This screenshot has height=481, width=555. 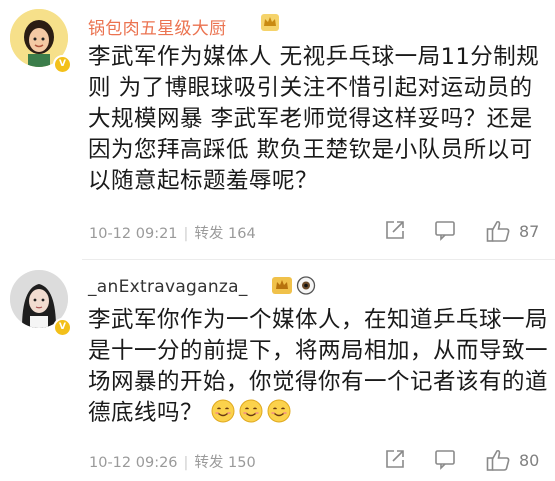 What do you see at coordinates (529, 460) in the screenshot?
I see `like-count: 80` at bounding box center [529, 460].